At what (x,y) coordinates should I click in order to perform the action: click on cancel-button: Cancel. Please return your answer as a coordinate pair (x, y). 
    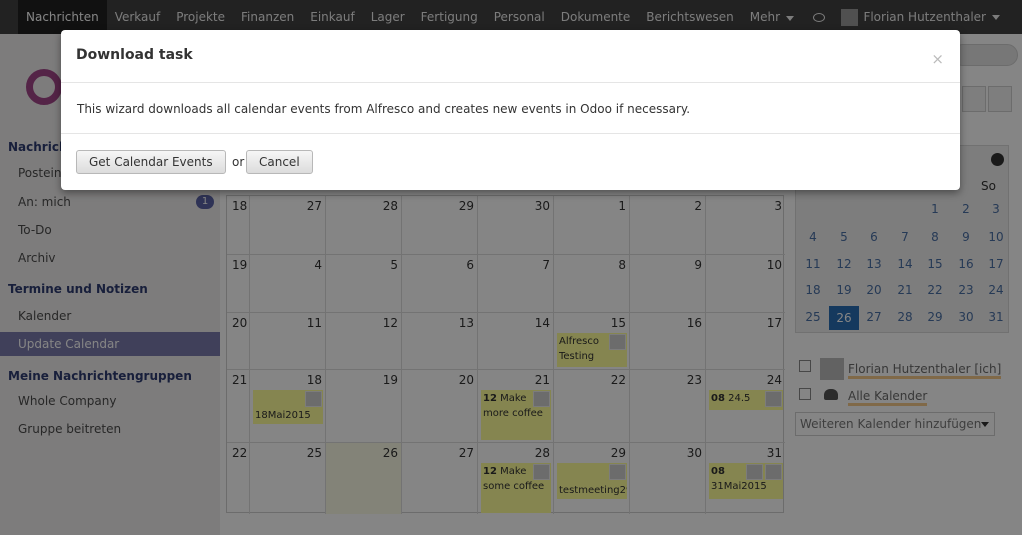
    Looking at the image, I should click on (279, 162).